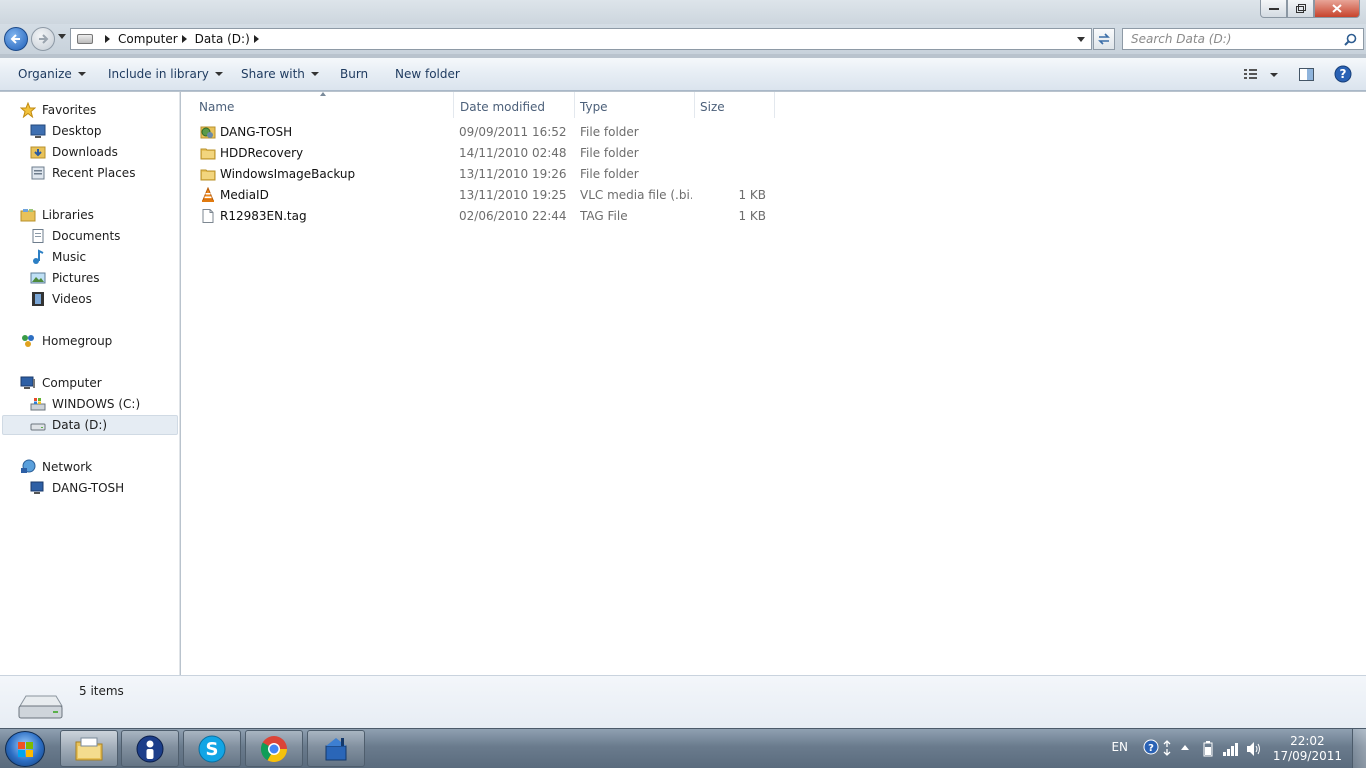 The width and height of the screenshot is (1366, 768). I want to click on taskbar-remote-app-button, so click(336, 748).